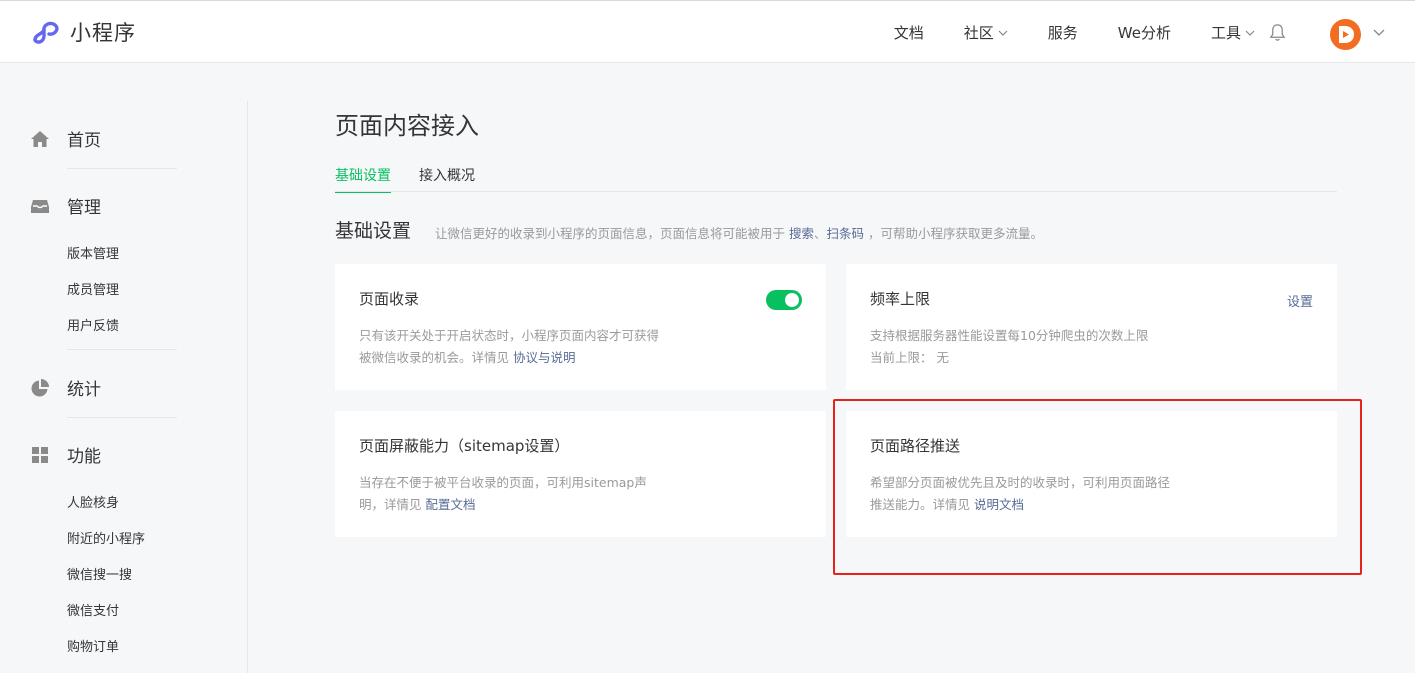  Describe the element at coordinates (84, 457) in the screenshot. I see `sidebar-section-label: 功能` at that location.